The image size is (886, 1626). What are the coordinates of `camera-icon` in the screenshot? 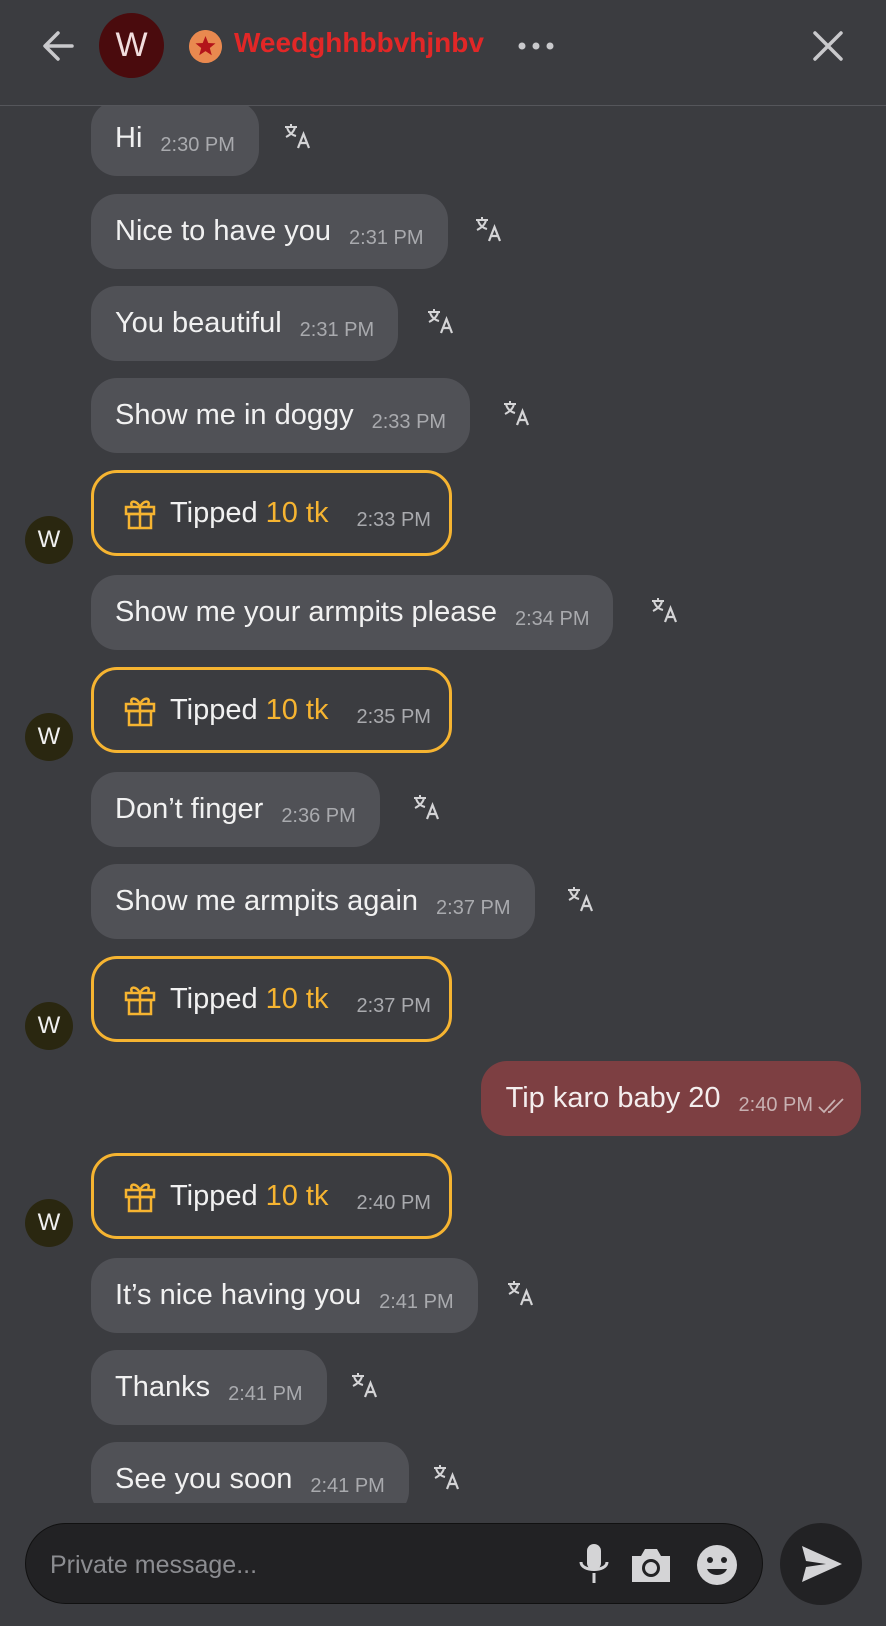 It's located at (651, 1565).